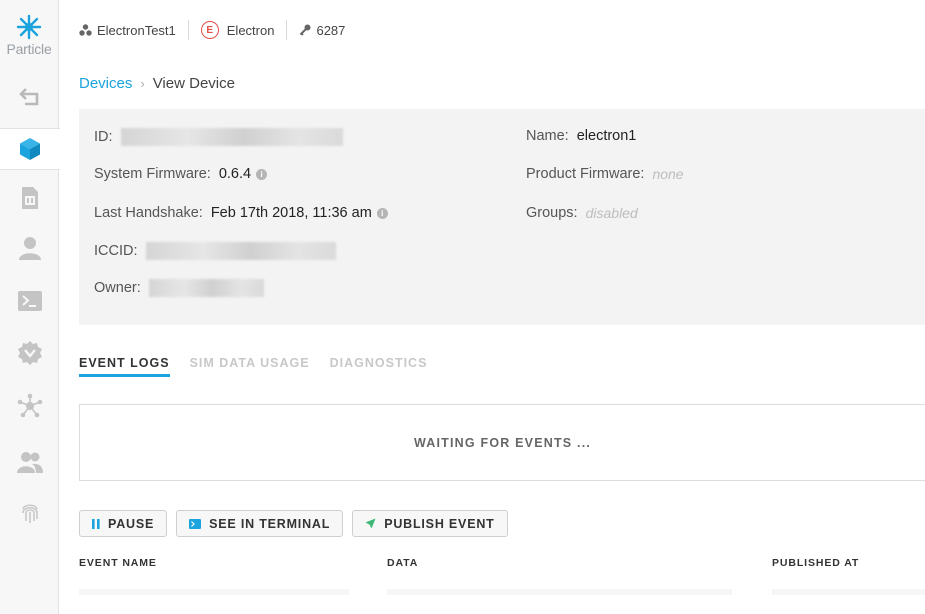 The width and height of the screenshot is (925, 614). I want to click on event-actions: PAUSE SEE IN TERMINAL PUBLISH EVENT, so click(293, 523).